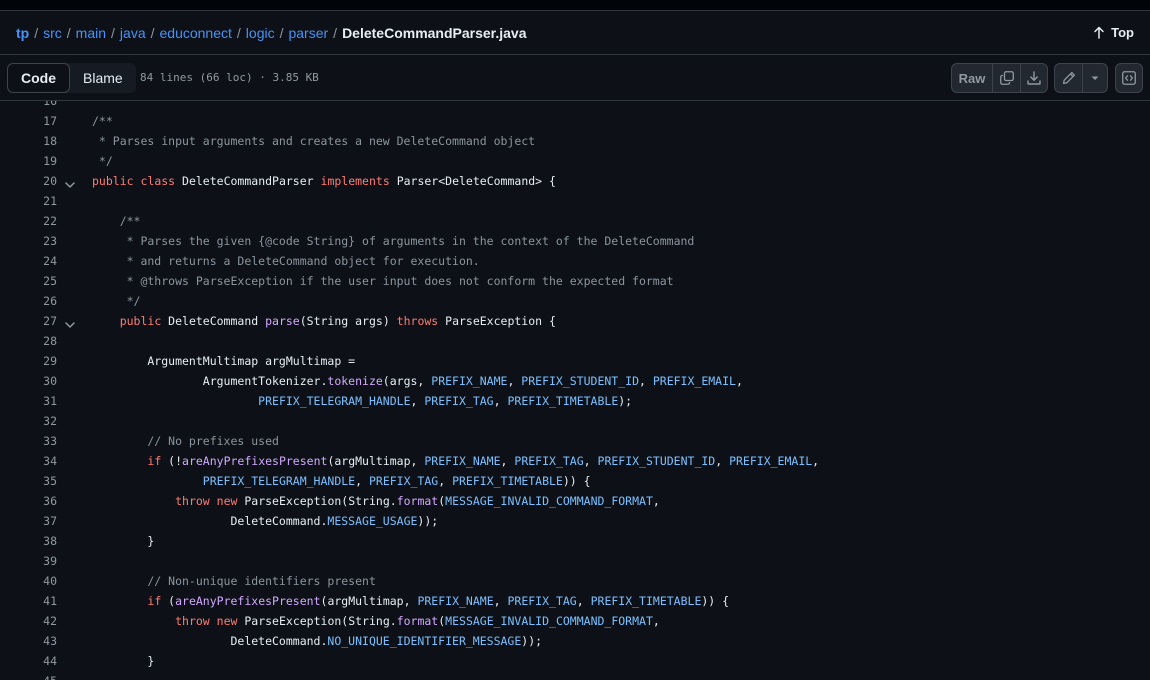 This screenshot has width=1150, height=680. What do you see at coordinates (575, 521) in the screenshot?
I see `code-line: 37 DeleteCommand.MESSAGE_USAGE));` at bounding box center [575, 521].